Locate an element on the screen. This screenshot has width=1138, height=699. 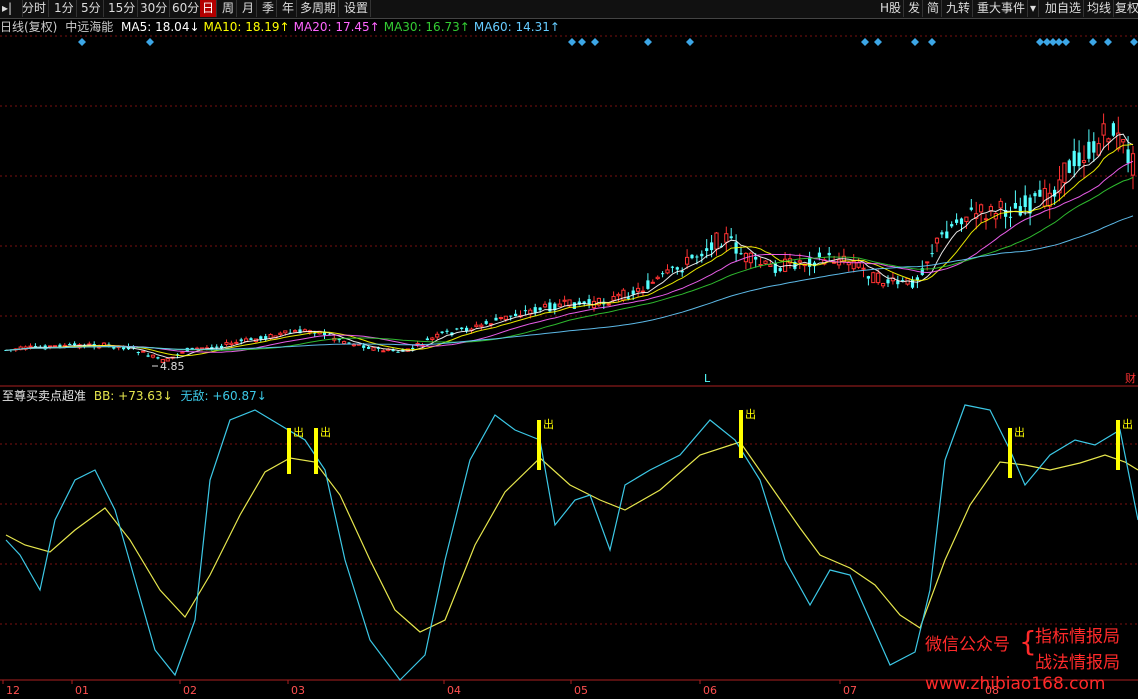
tab-12: 设置 is located at coordinates (357, 8).